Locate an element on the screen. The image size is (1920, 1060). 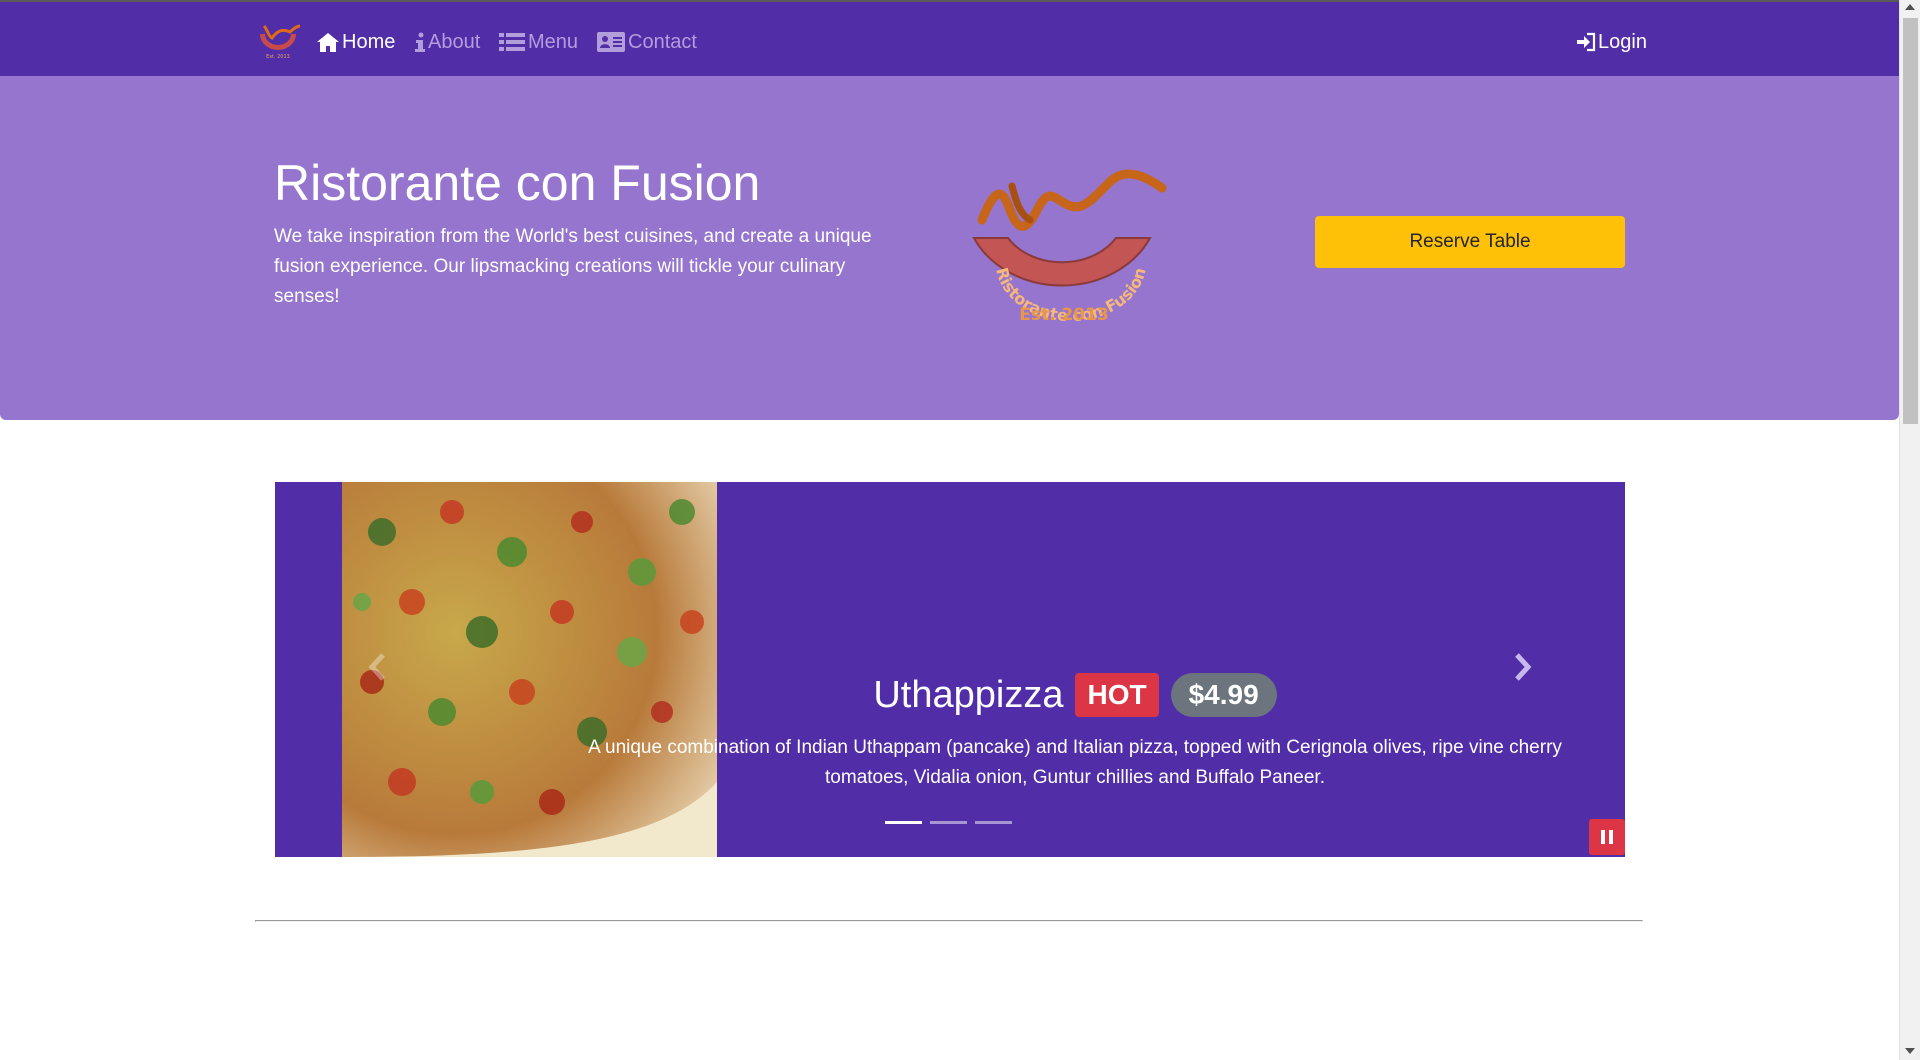
brand-logo: Est. 2013 is located at coordinates (278, 40).